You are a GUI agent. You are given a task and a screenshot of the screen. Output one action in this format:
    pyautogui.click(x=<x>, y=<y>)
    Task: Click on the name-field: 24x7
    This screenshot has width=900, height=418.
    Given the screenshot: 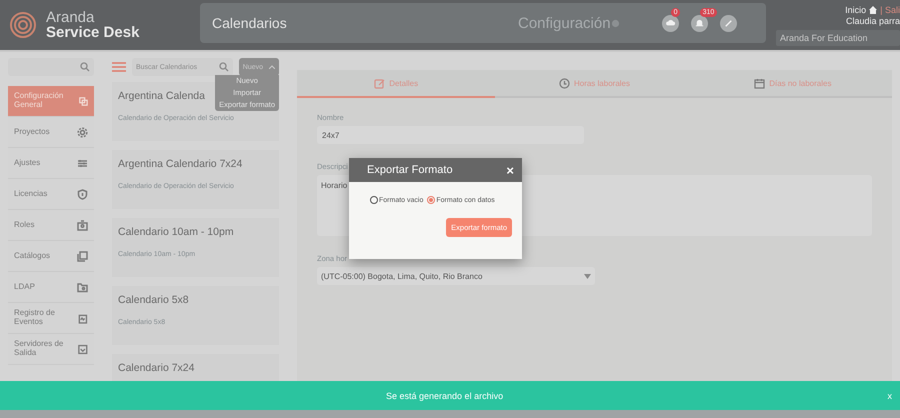 What is the action you would take?
    pyautogui.click(x=450, y=135)
    